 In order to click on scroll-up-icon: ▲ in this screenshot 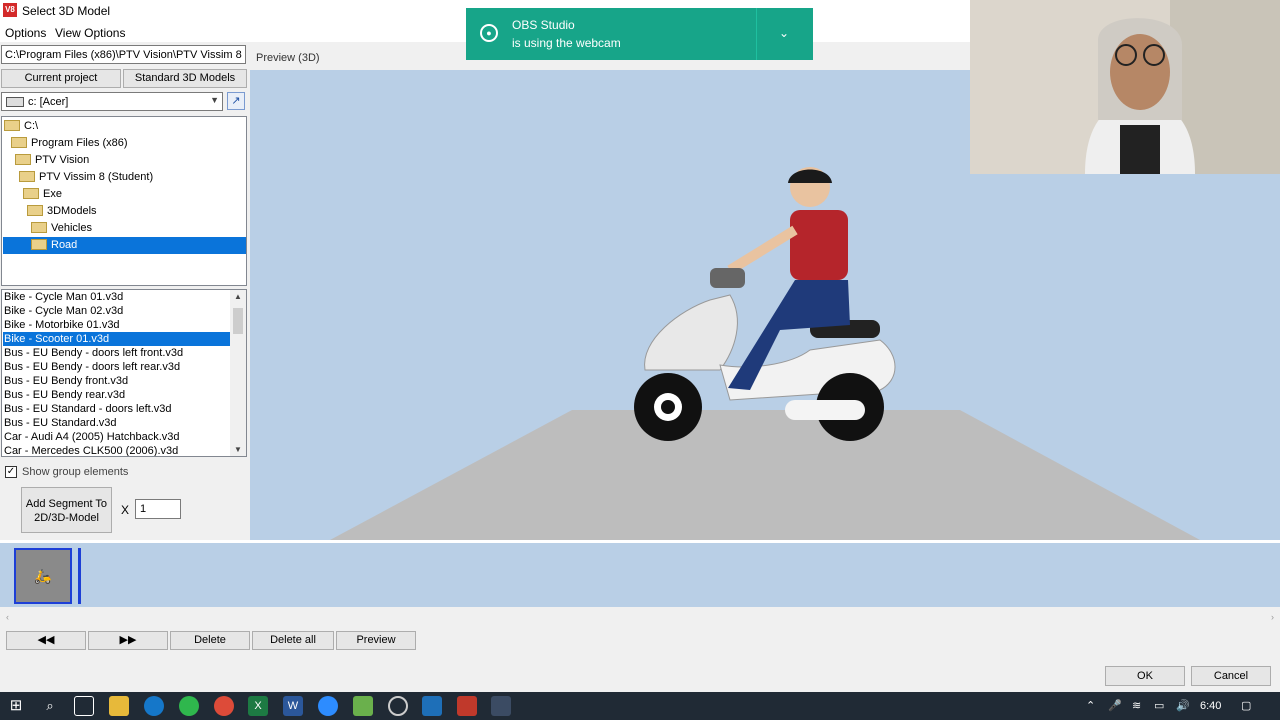, I will do `click(238, 296)`.